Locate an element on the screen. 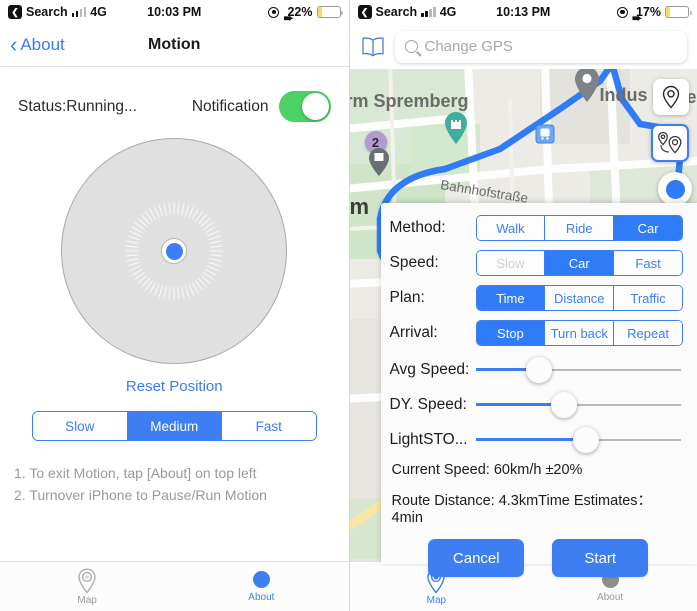 This screenshot has width=697, height=611. segmented-control-method: Walk Ride Car is located at coordinates (579, 228).